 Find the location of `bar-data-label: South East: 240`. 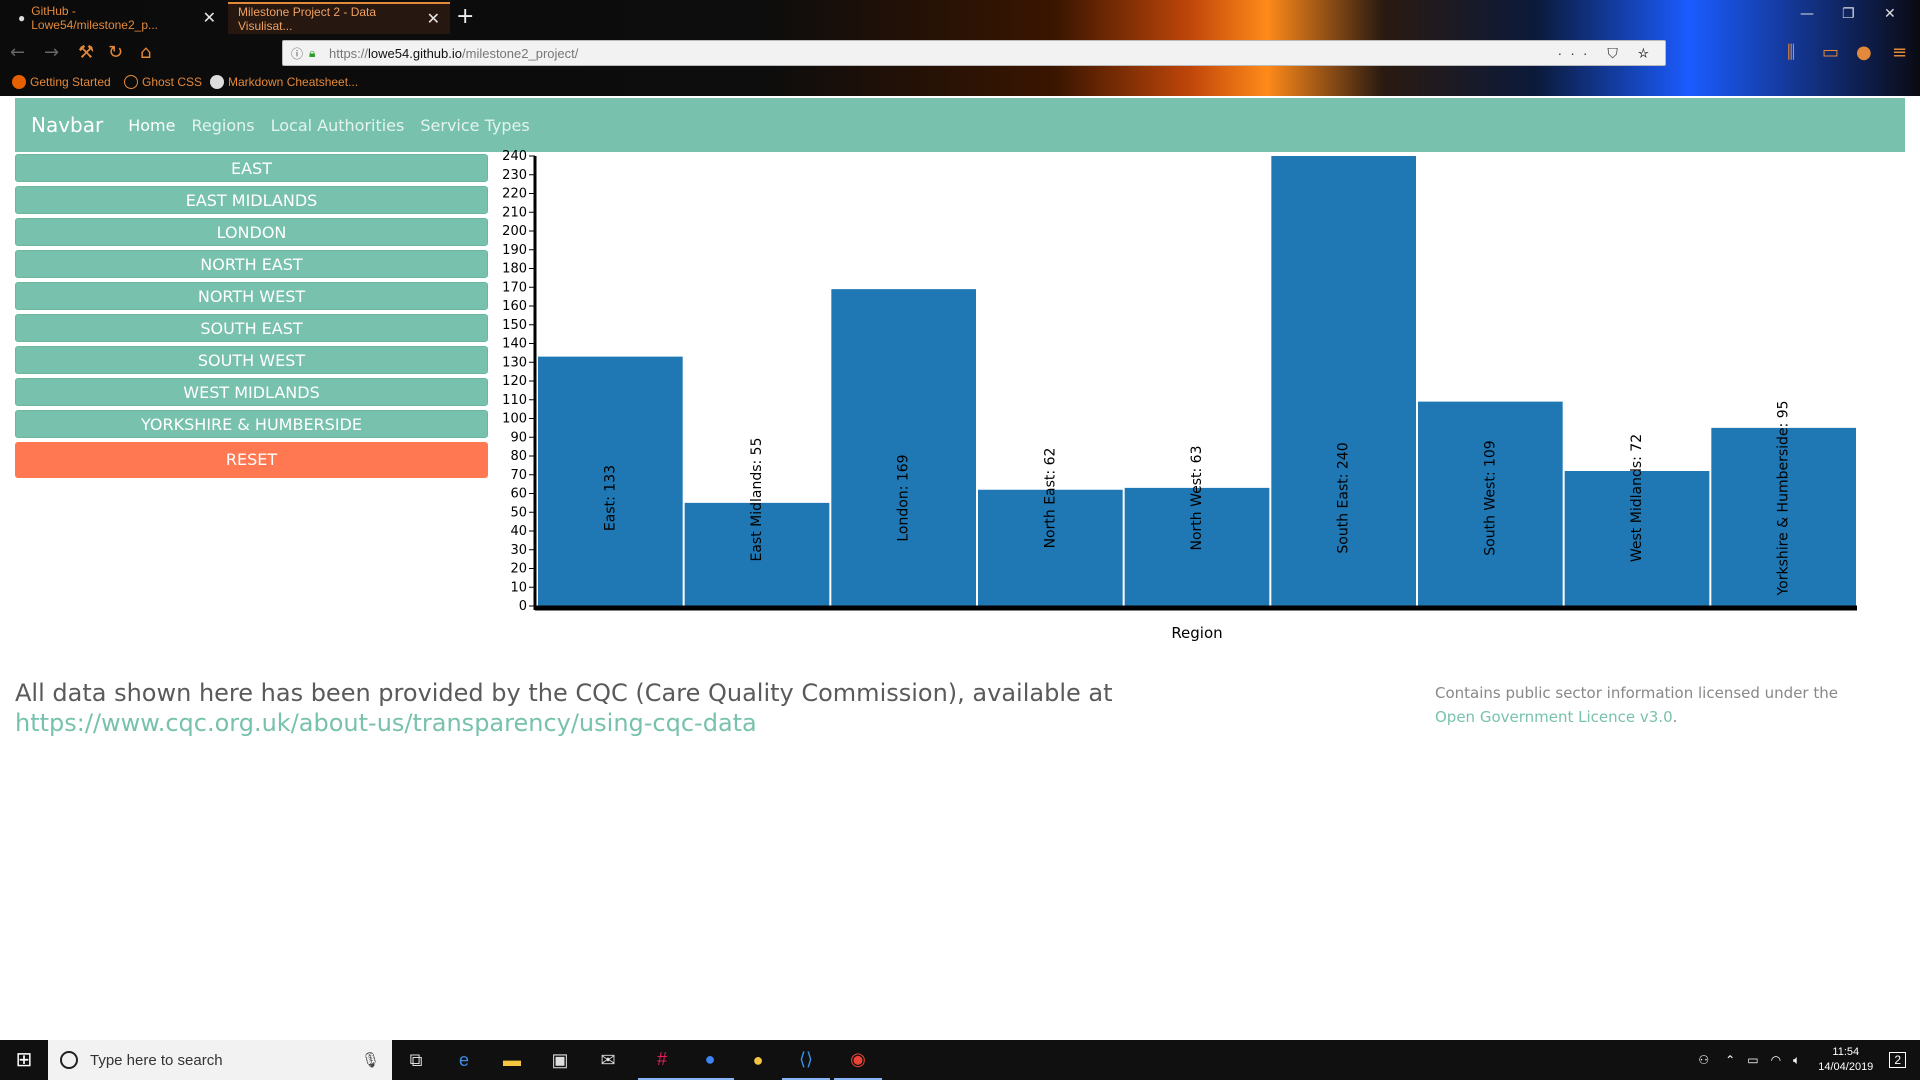

bar-data-label: South East: 240 is located at coordinates (1344, 497).